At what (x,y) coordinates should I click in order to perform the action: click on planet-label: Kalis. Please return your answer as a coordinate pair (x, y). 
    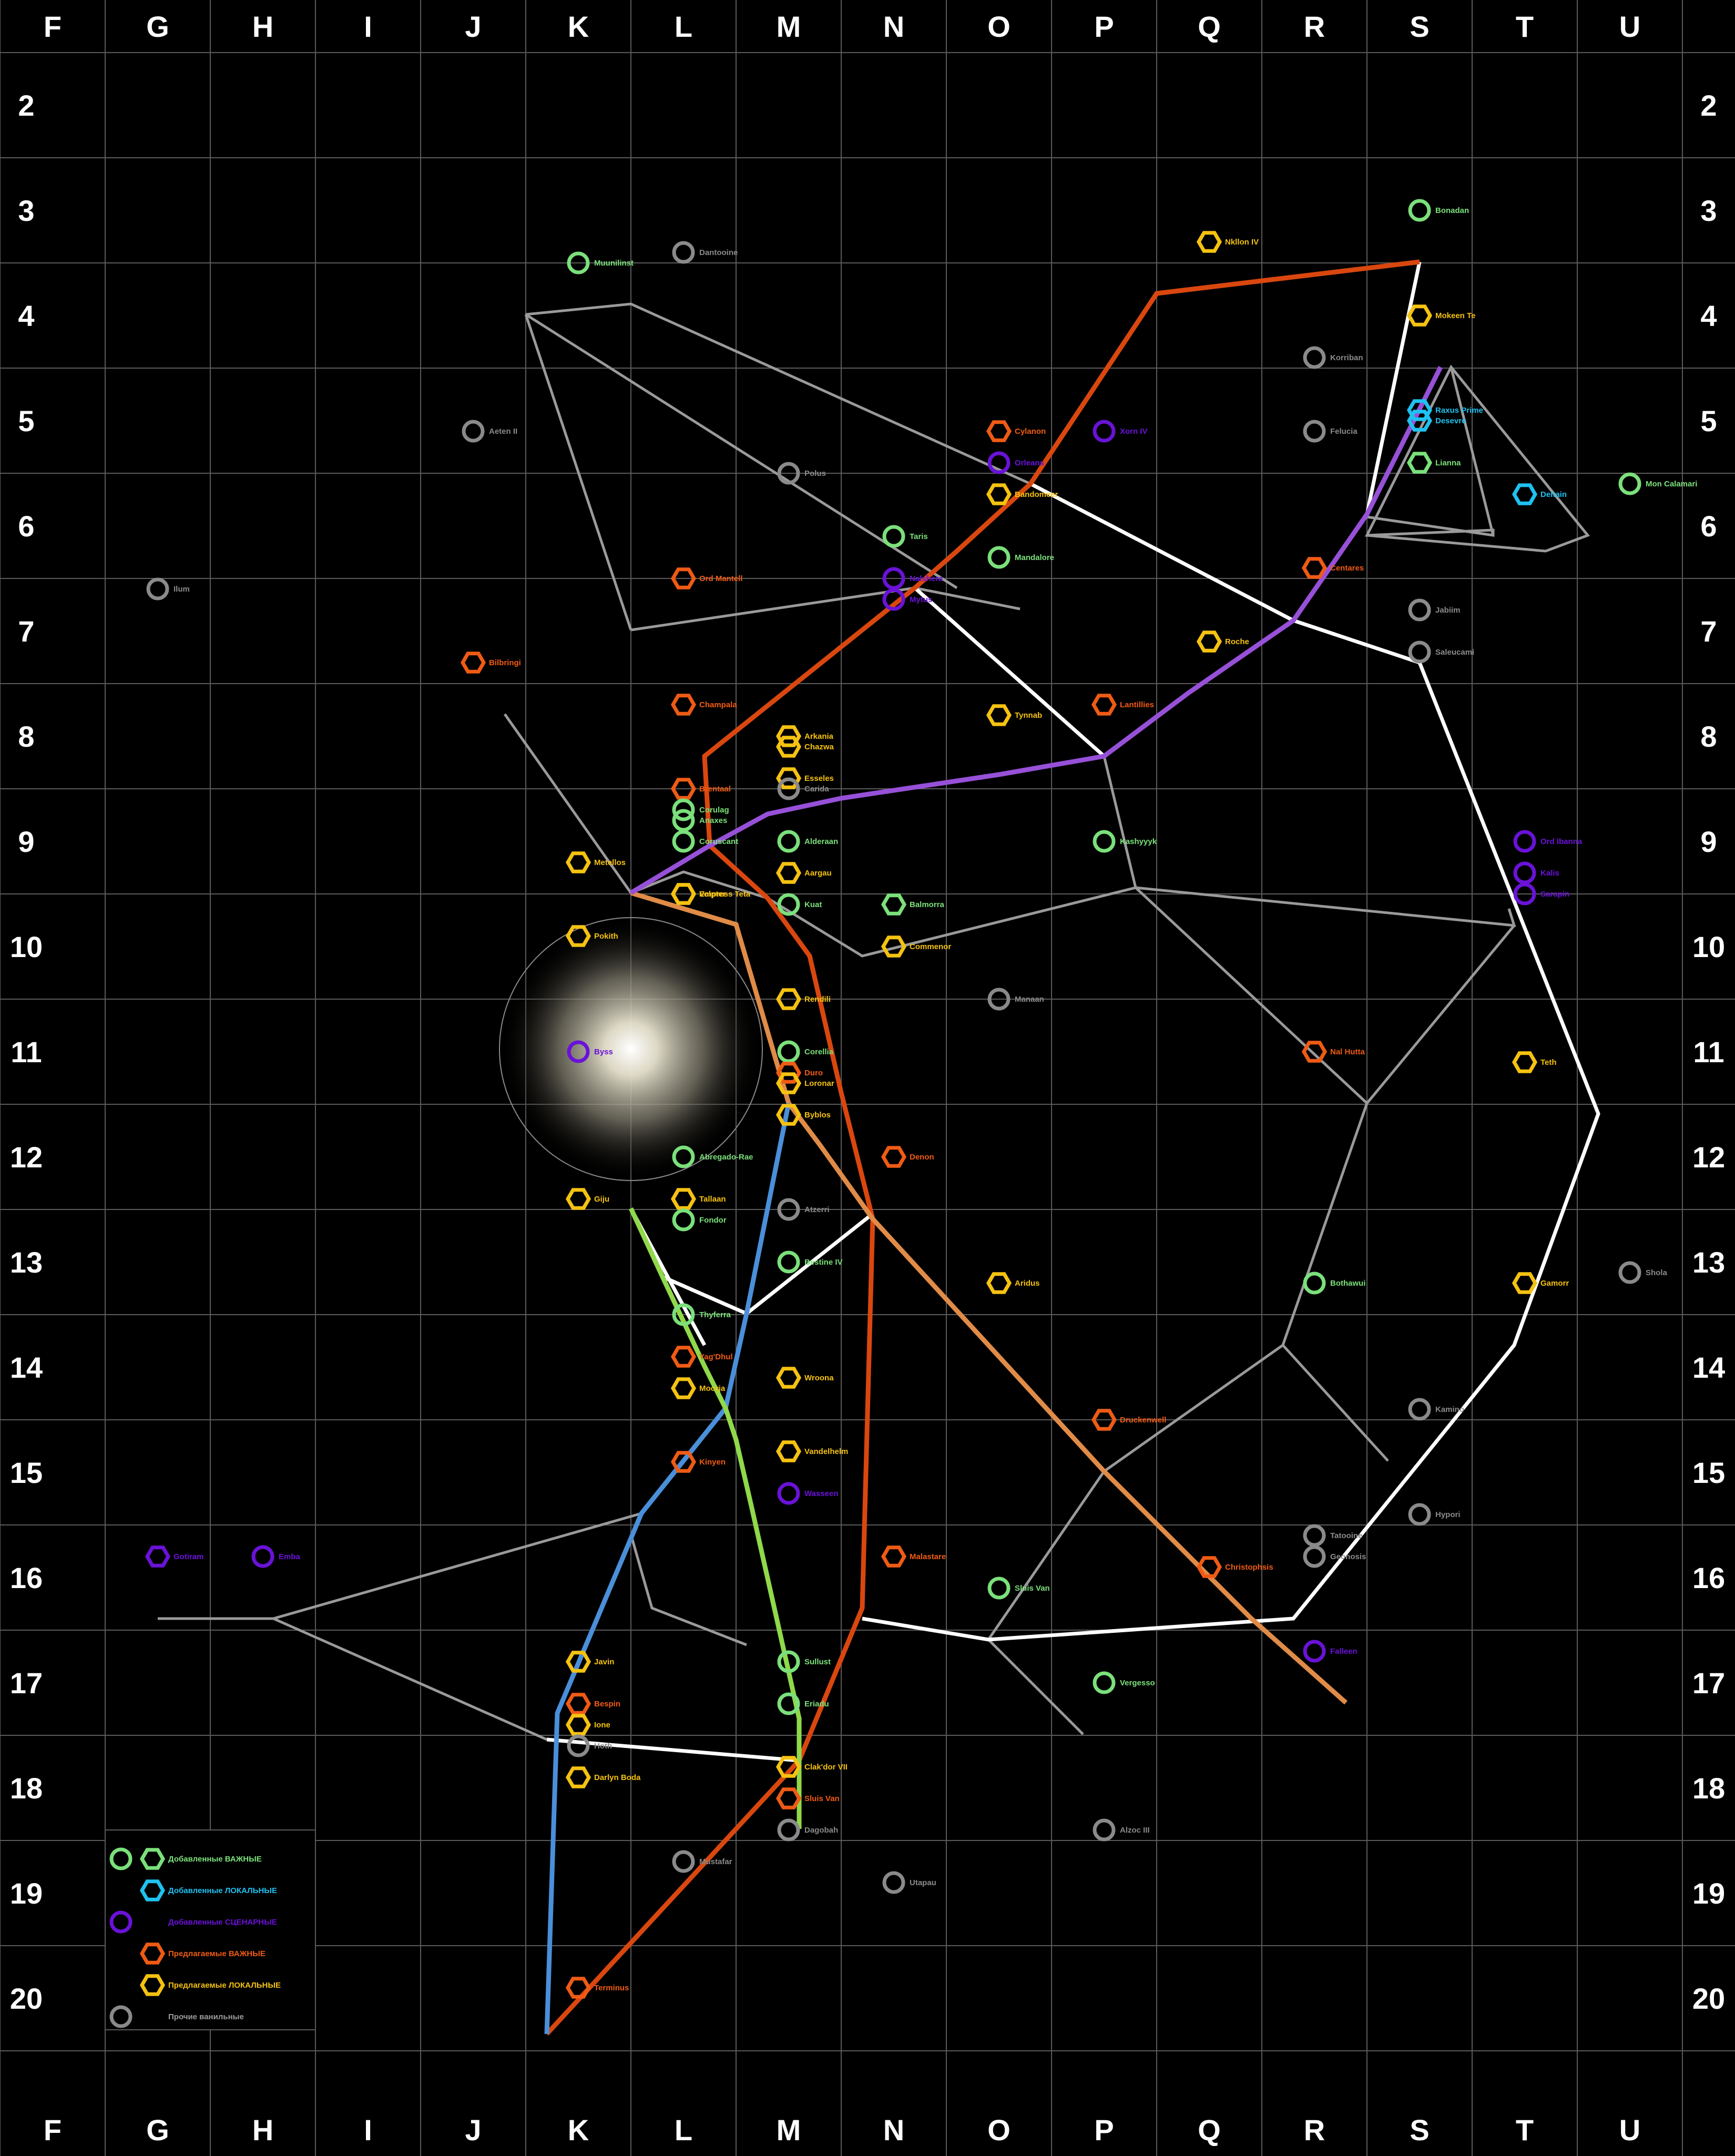
    Looking at the image, I should click on (1549, 874).